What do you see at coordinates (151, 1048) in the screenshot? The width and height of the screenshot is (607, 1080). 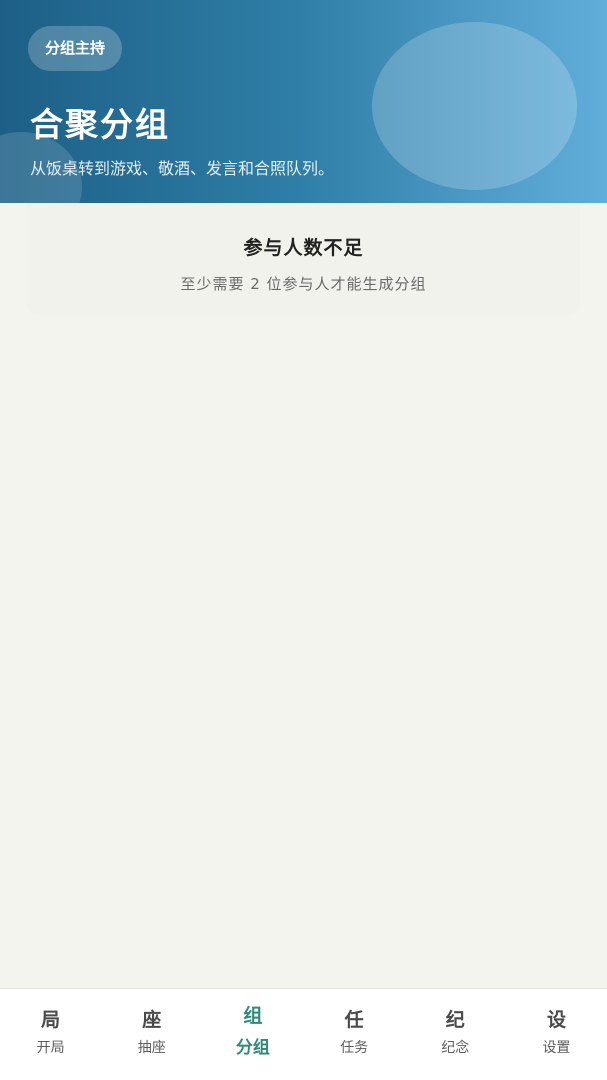 I see `tab-label: 抽座` at bounding box center [151, 1048].